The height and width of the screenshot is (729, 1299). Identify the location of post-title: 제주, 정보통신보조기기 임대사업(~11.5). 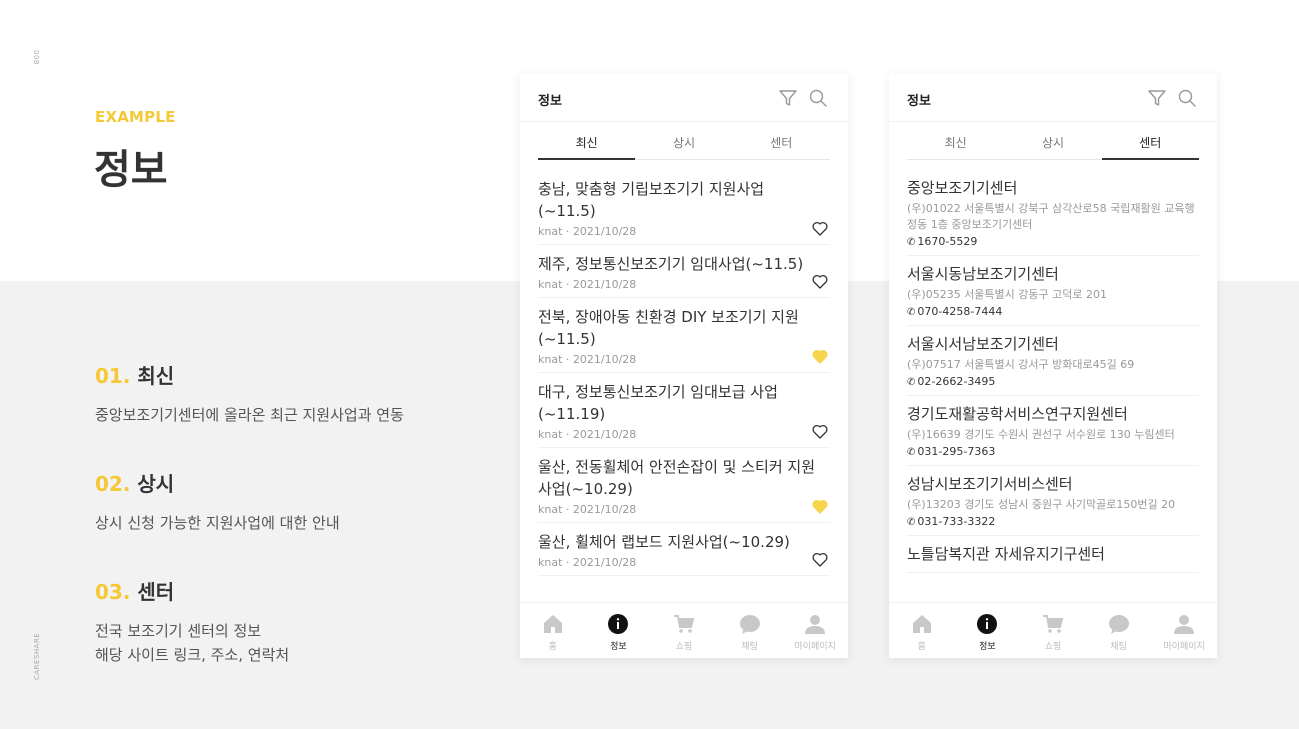
(671, 264).